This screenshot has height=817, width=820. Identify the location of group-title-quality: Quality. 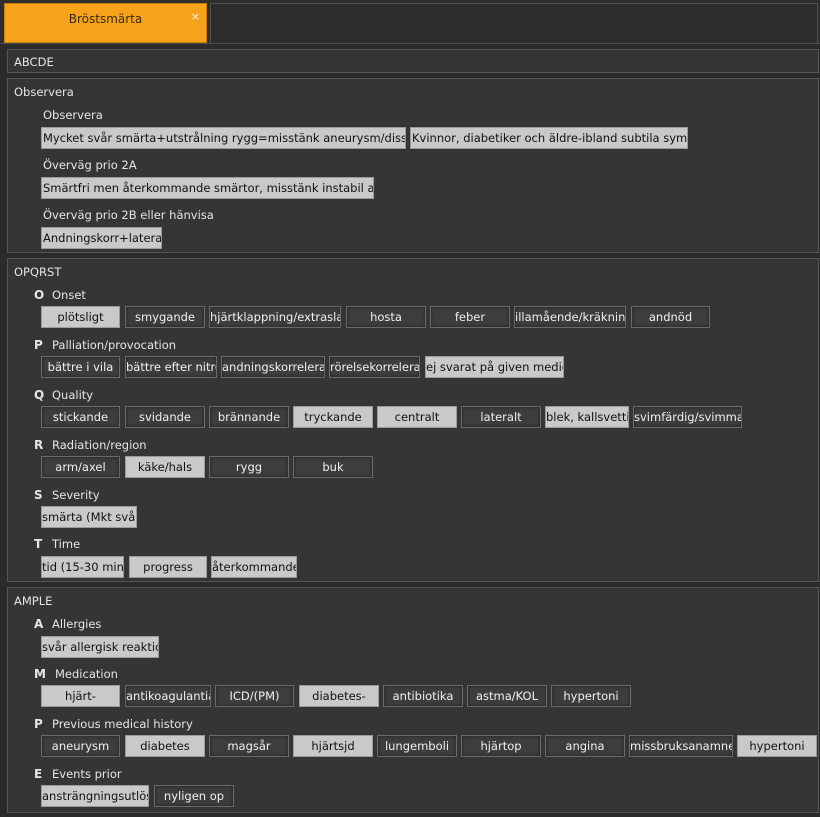
(73, 395).